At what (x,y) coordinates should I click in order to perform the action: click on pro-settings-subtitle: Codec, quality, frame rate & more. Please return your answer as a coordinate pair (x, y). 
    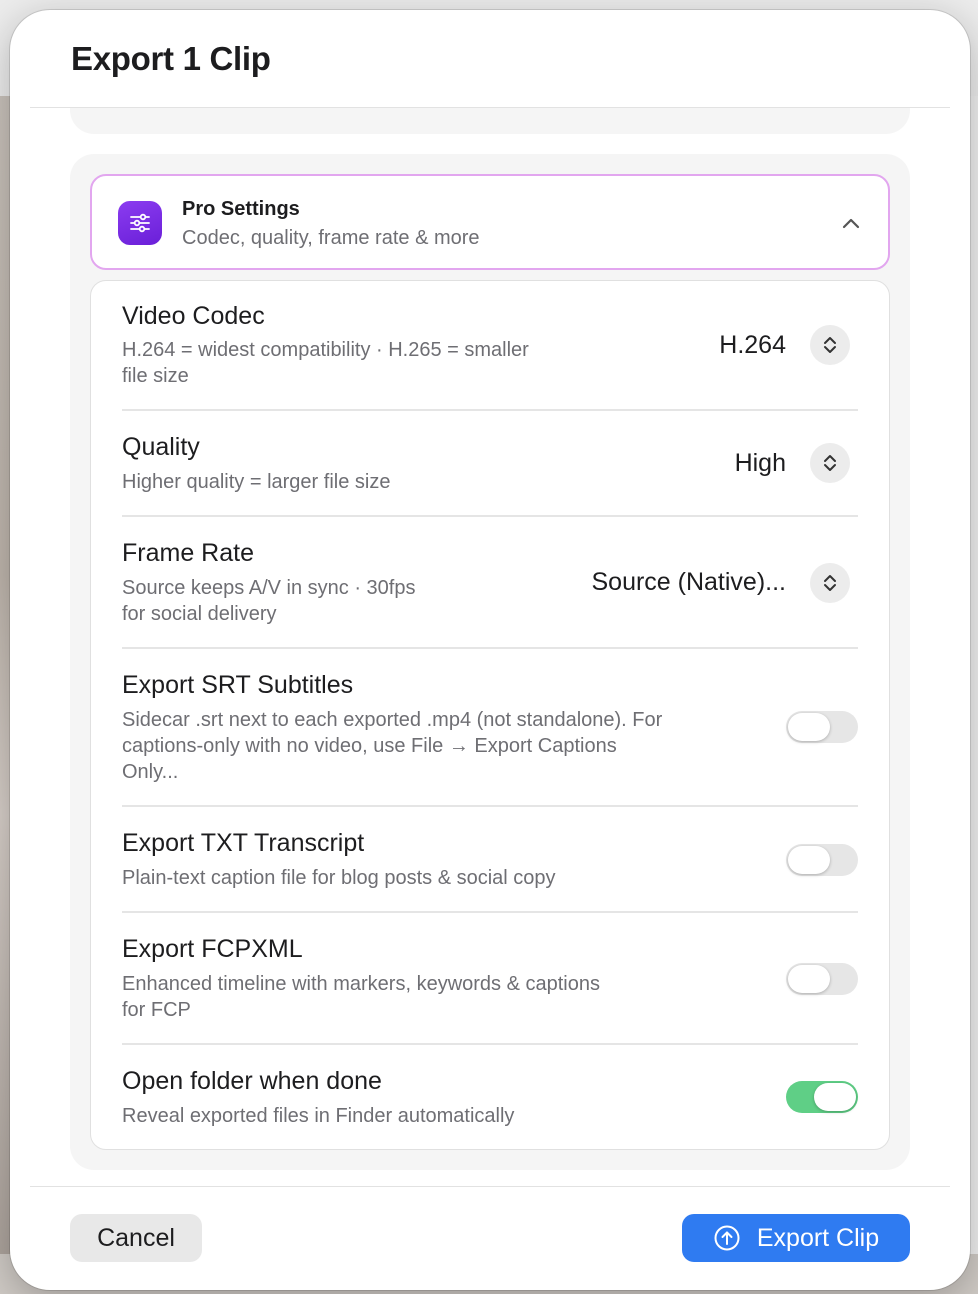
    Looking at the image, I should click on (331, 238).